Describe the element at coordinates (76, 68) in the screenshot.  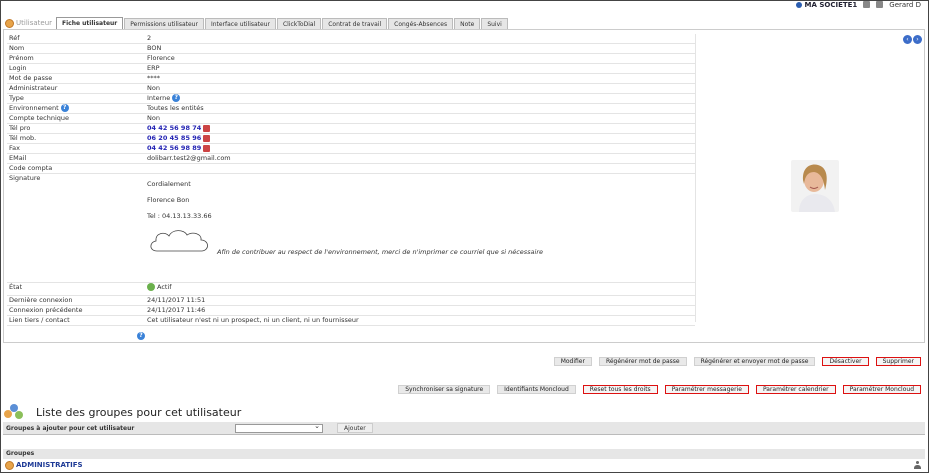
I see `label-login: Login` at that location.